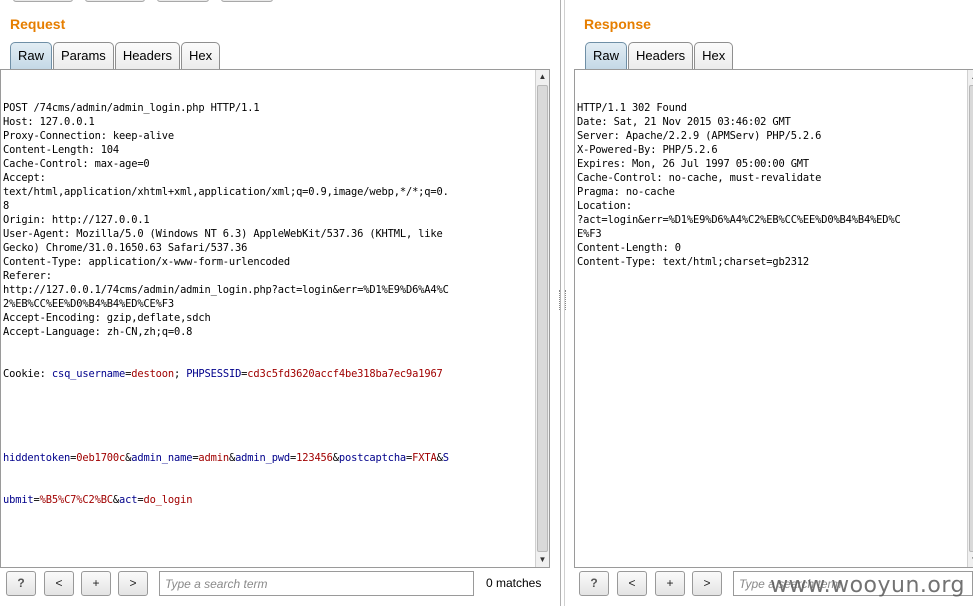  I want to click on param-value: FXTA, so click(424, 458).